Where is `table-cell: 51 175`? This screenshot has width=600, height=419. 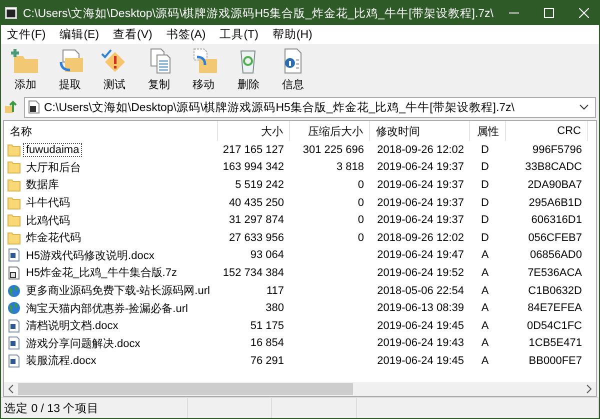
table-cell: 51 175 is located at coordinates (267, 326).